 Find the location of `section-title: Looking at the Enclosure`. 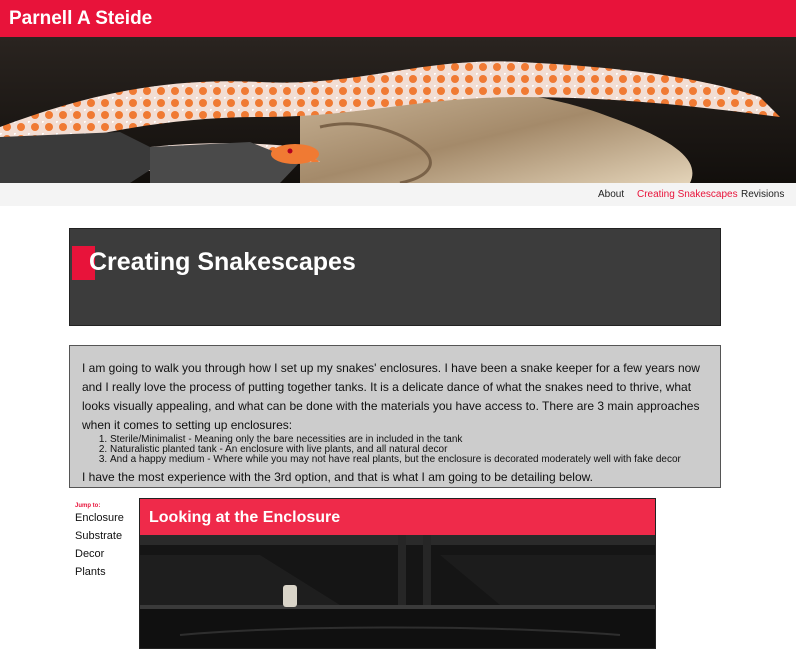

section-title: Looking at the Enclosure is located at coordinates (245, 517).